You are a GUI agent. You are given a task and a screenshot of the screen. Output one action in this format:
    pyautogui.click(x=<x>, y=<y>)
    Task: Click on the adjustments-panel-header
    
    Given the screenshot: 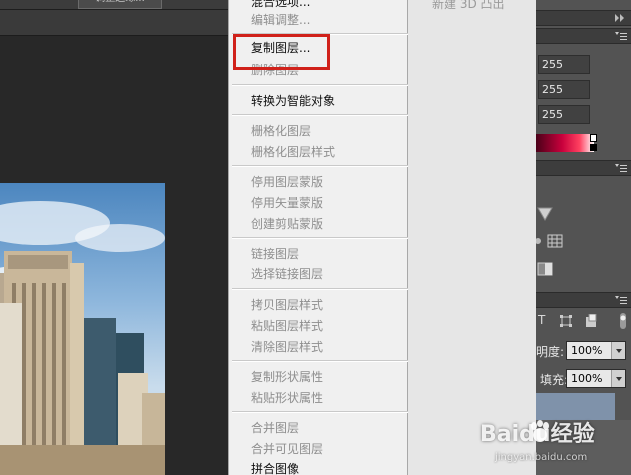 What is the action you would take?
    pyautogui.click(x=583, y=168)
    